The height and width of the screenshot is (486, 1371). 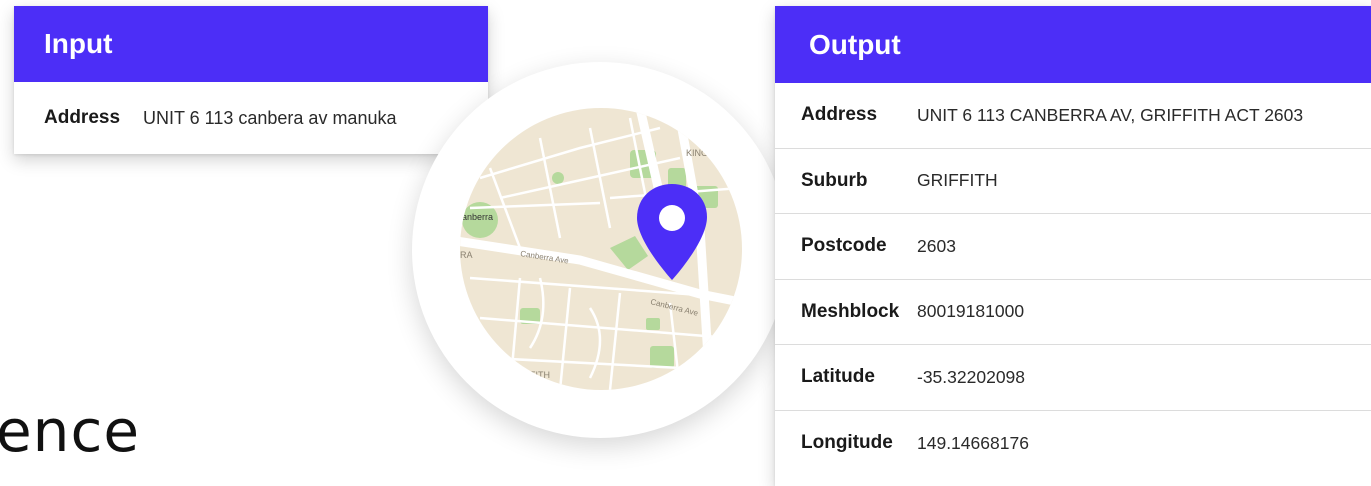 I want to click on map-label-ra: RA, so click(x=466, y=255).